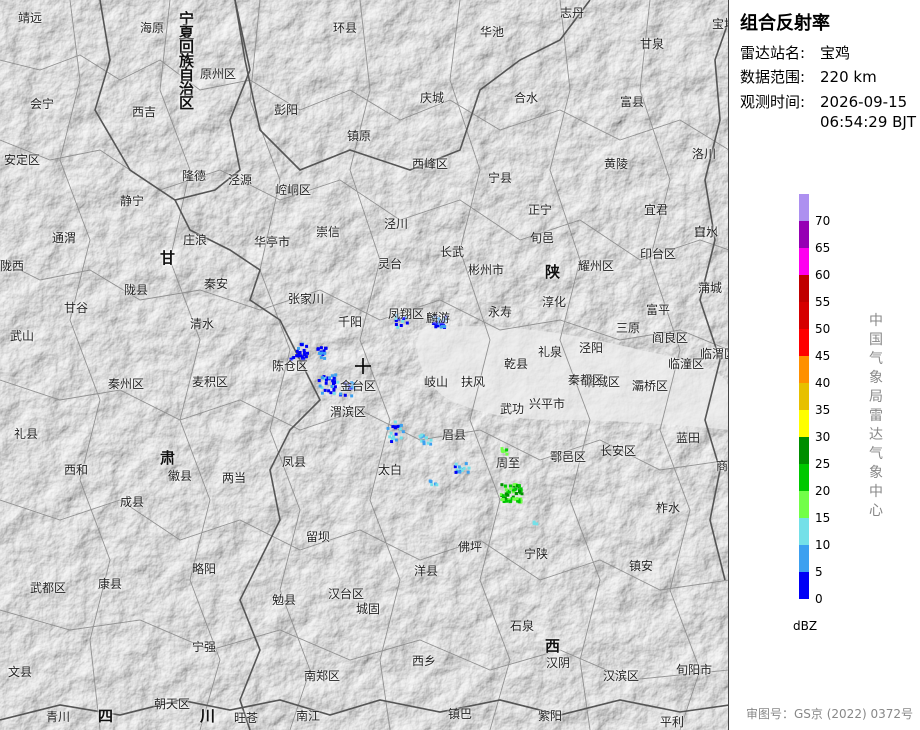 The width and height of the screenshot is (920, 730). Describe the element at coordinates (706, 232) in the screenshot. I see `place-label: 白水` at that location.